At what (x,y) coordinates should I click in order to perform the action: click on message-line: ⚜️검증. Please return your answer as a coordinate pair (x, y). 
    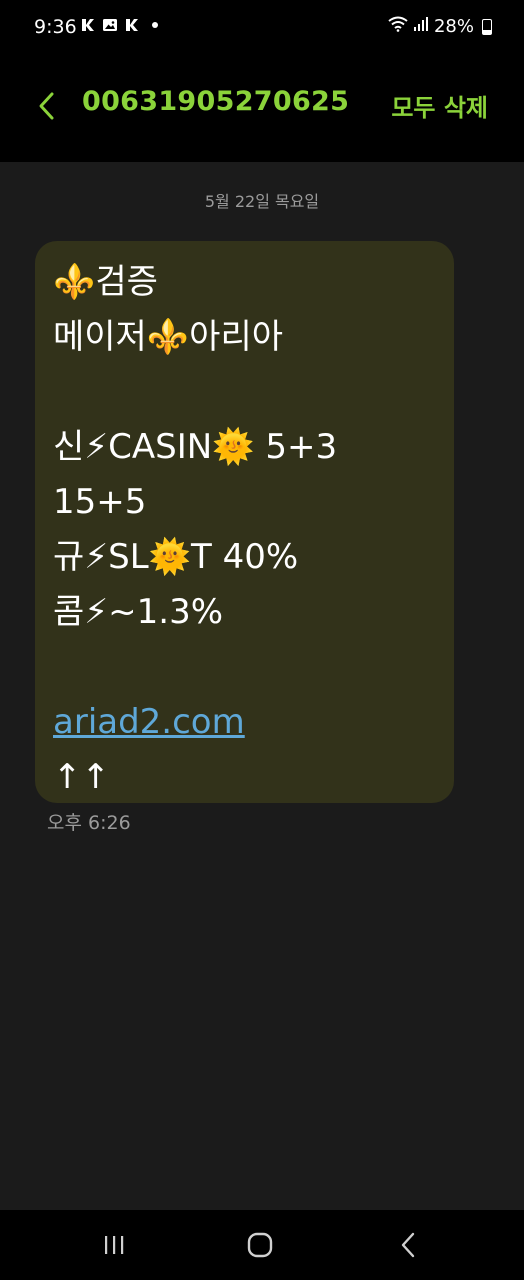
    Looking at the image, I should click on (105, 282).